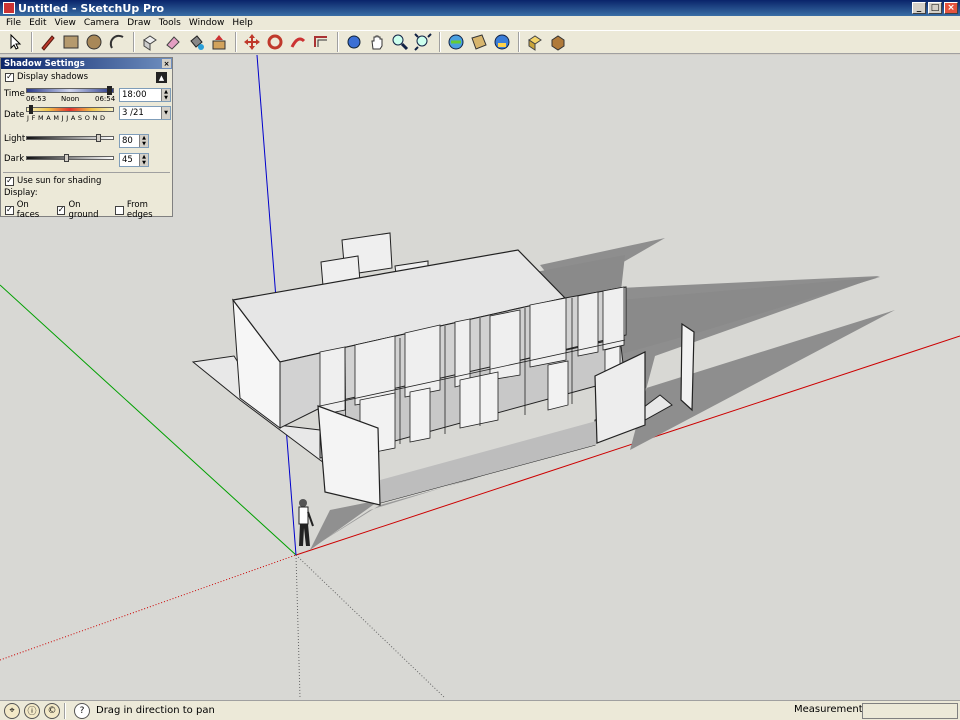  What do you see at coordinates (98, 138) in the screenshot?
I see `light-slider-thumb` at bounding box center [98, 138].